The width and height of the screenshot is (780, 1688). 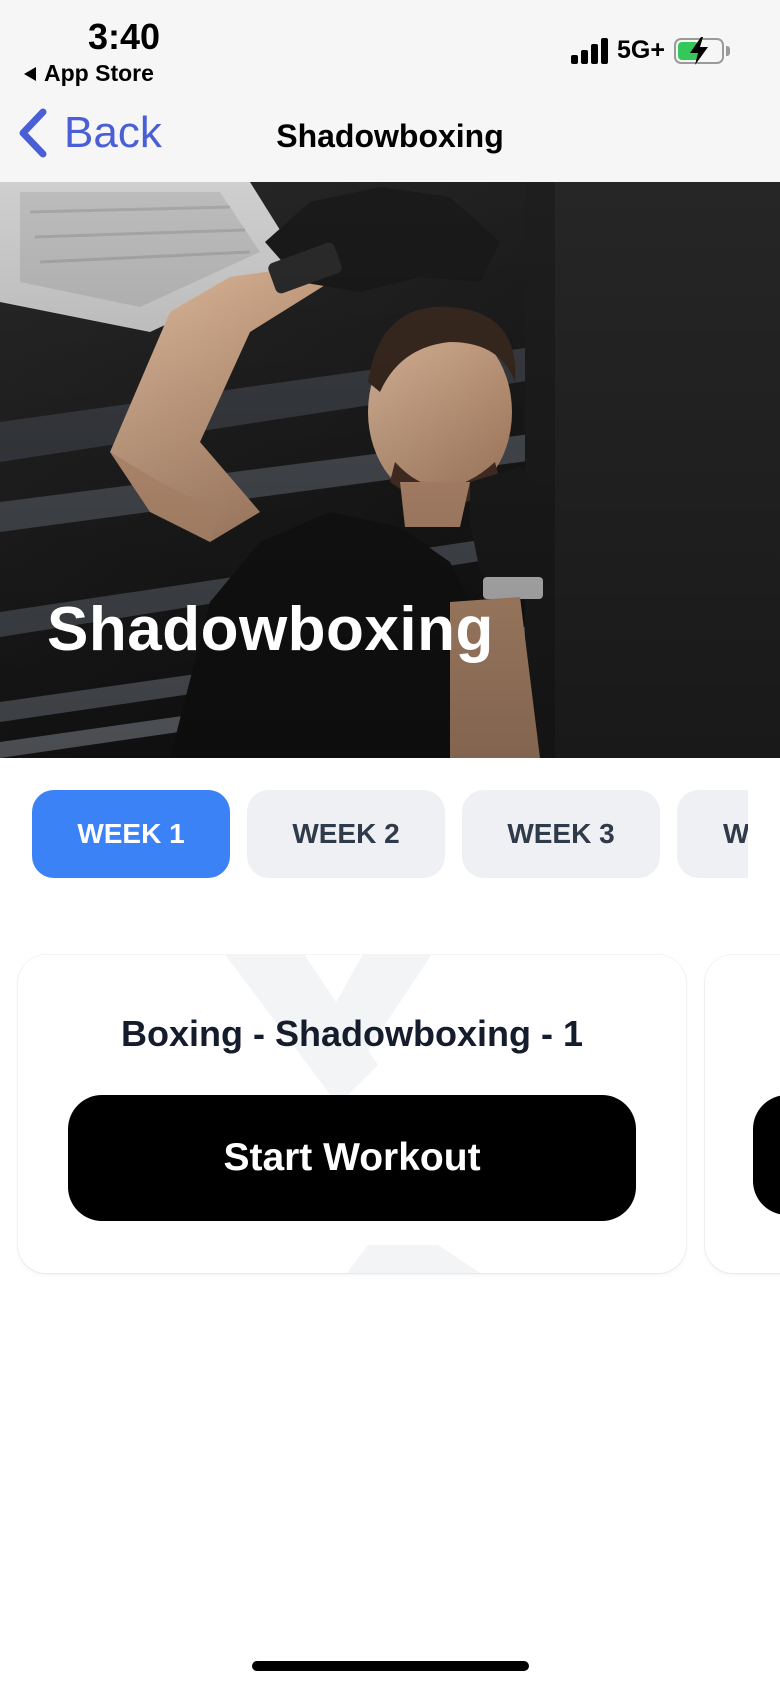 What do you see at coordinates (390, 1666) in the screenshot?
I see `home-indicator` at bounding box center [390, 1666].